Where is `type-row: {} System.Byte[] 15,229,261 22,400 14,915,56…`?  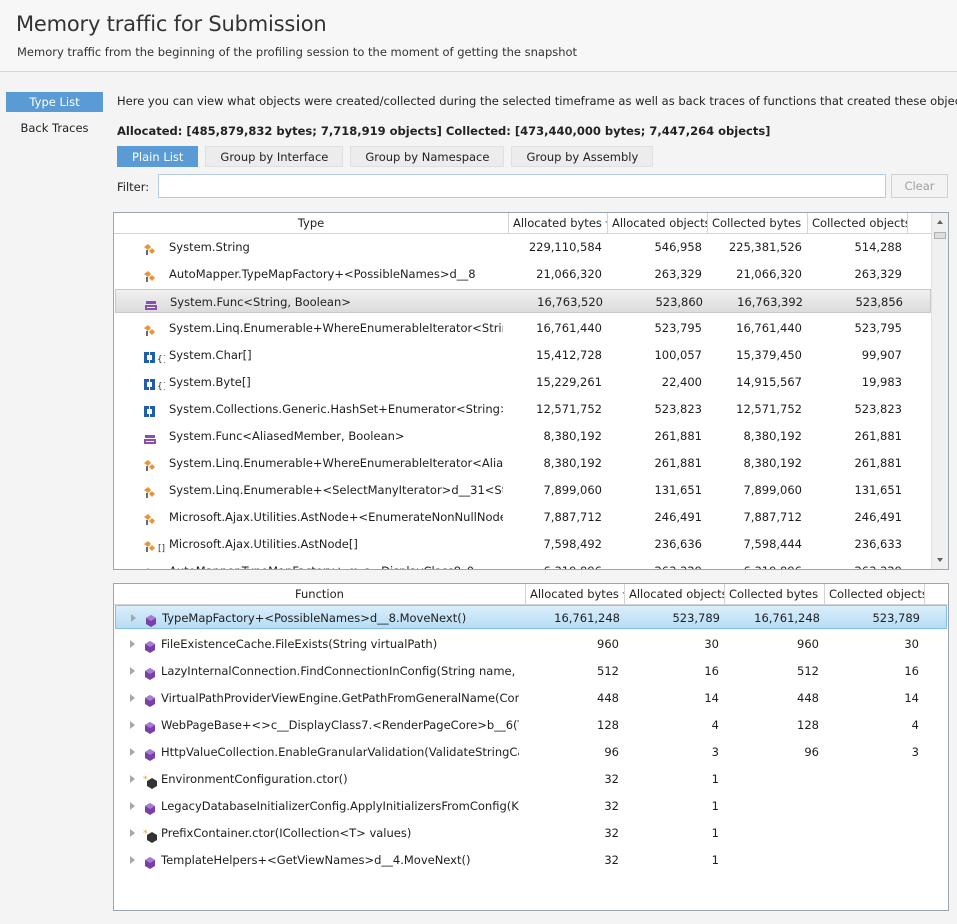
type-row: {} System.Byte[] 15,229,261 22,400 14,915,56… is located at coordinates (523, 382).